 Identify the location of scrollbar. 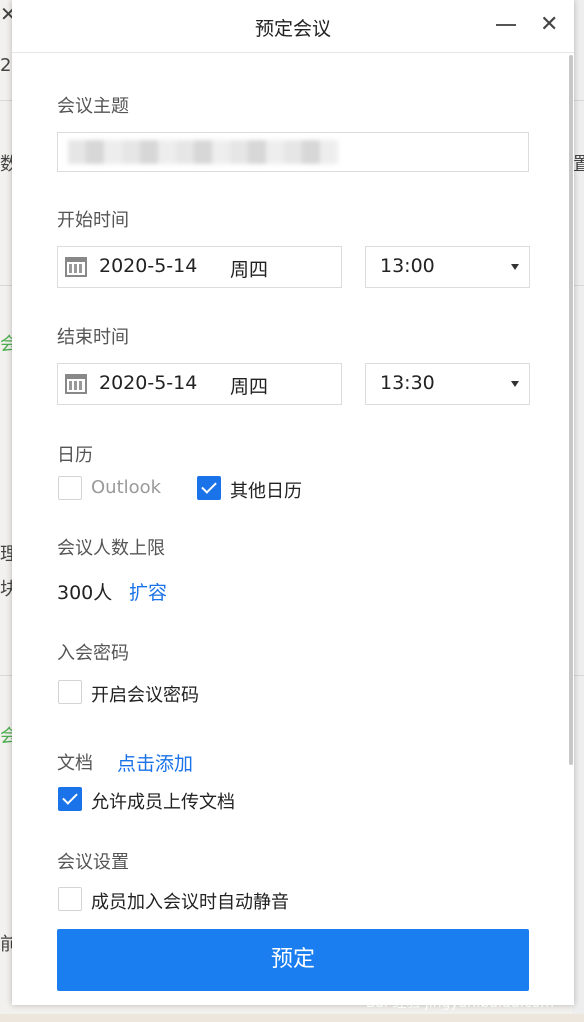
(571, 410).